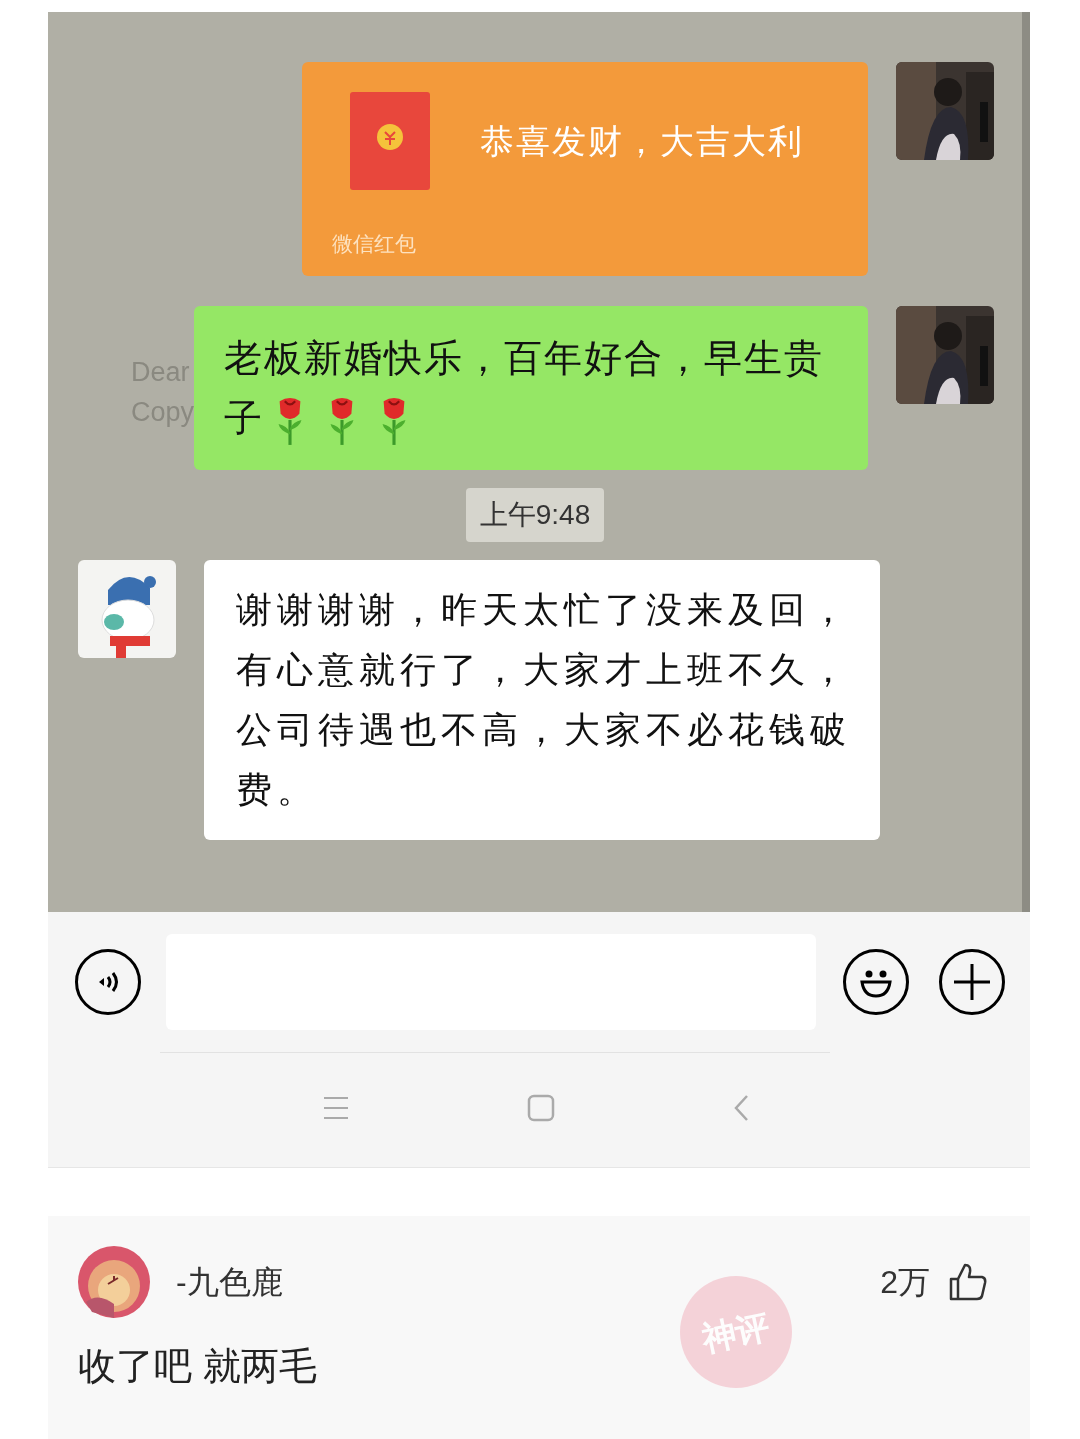 The height and width of the screenshot is (1439, 1080). Describe the element at coordinates (108, 982) in the screenshot. I see `voice-button` at that location.